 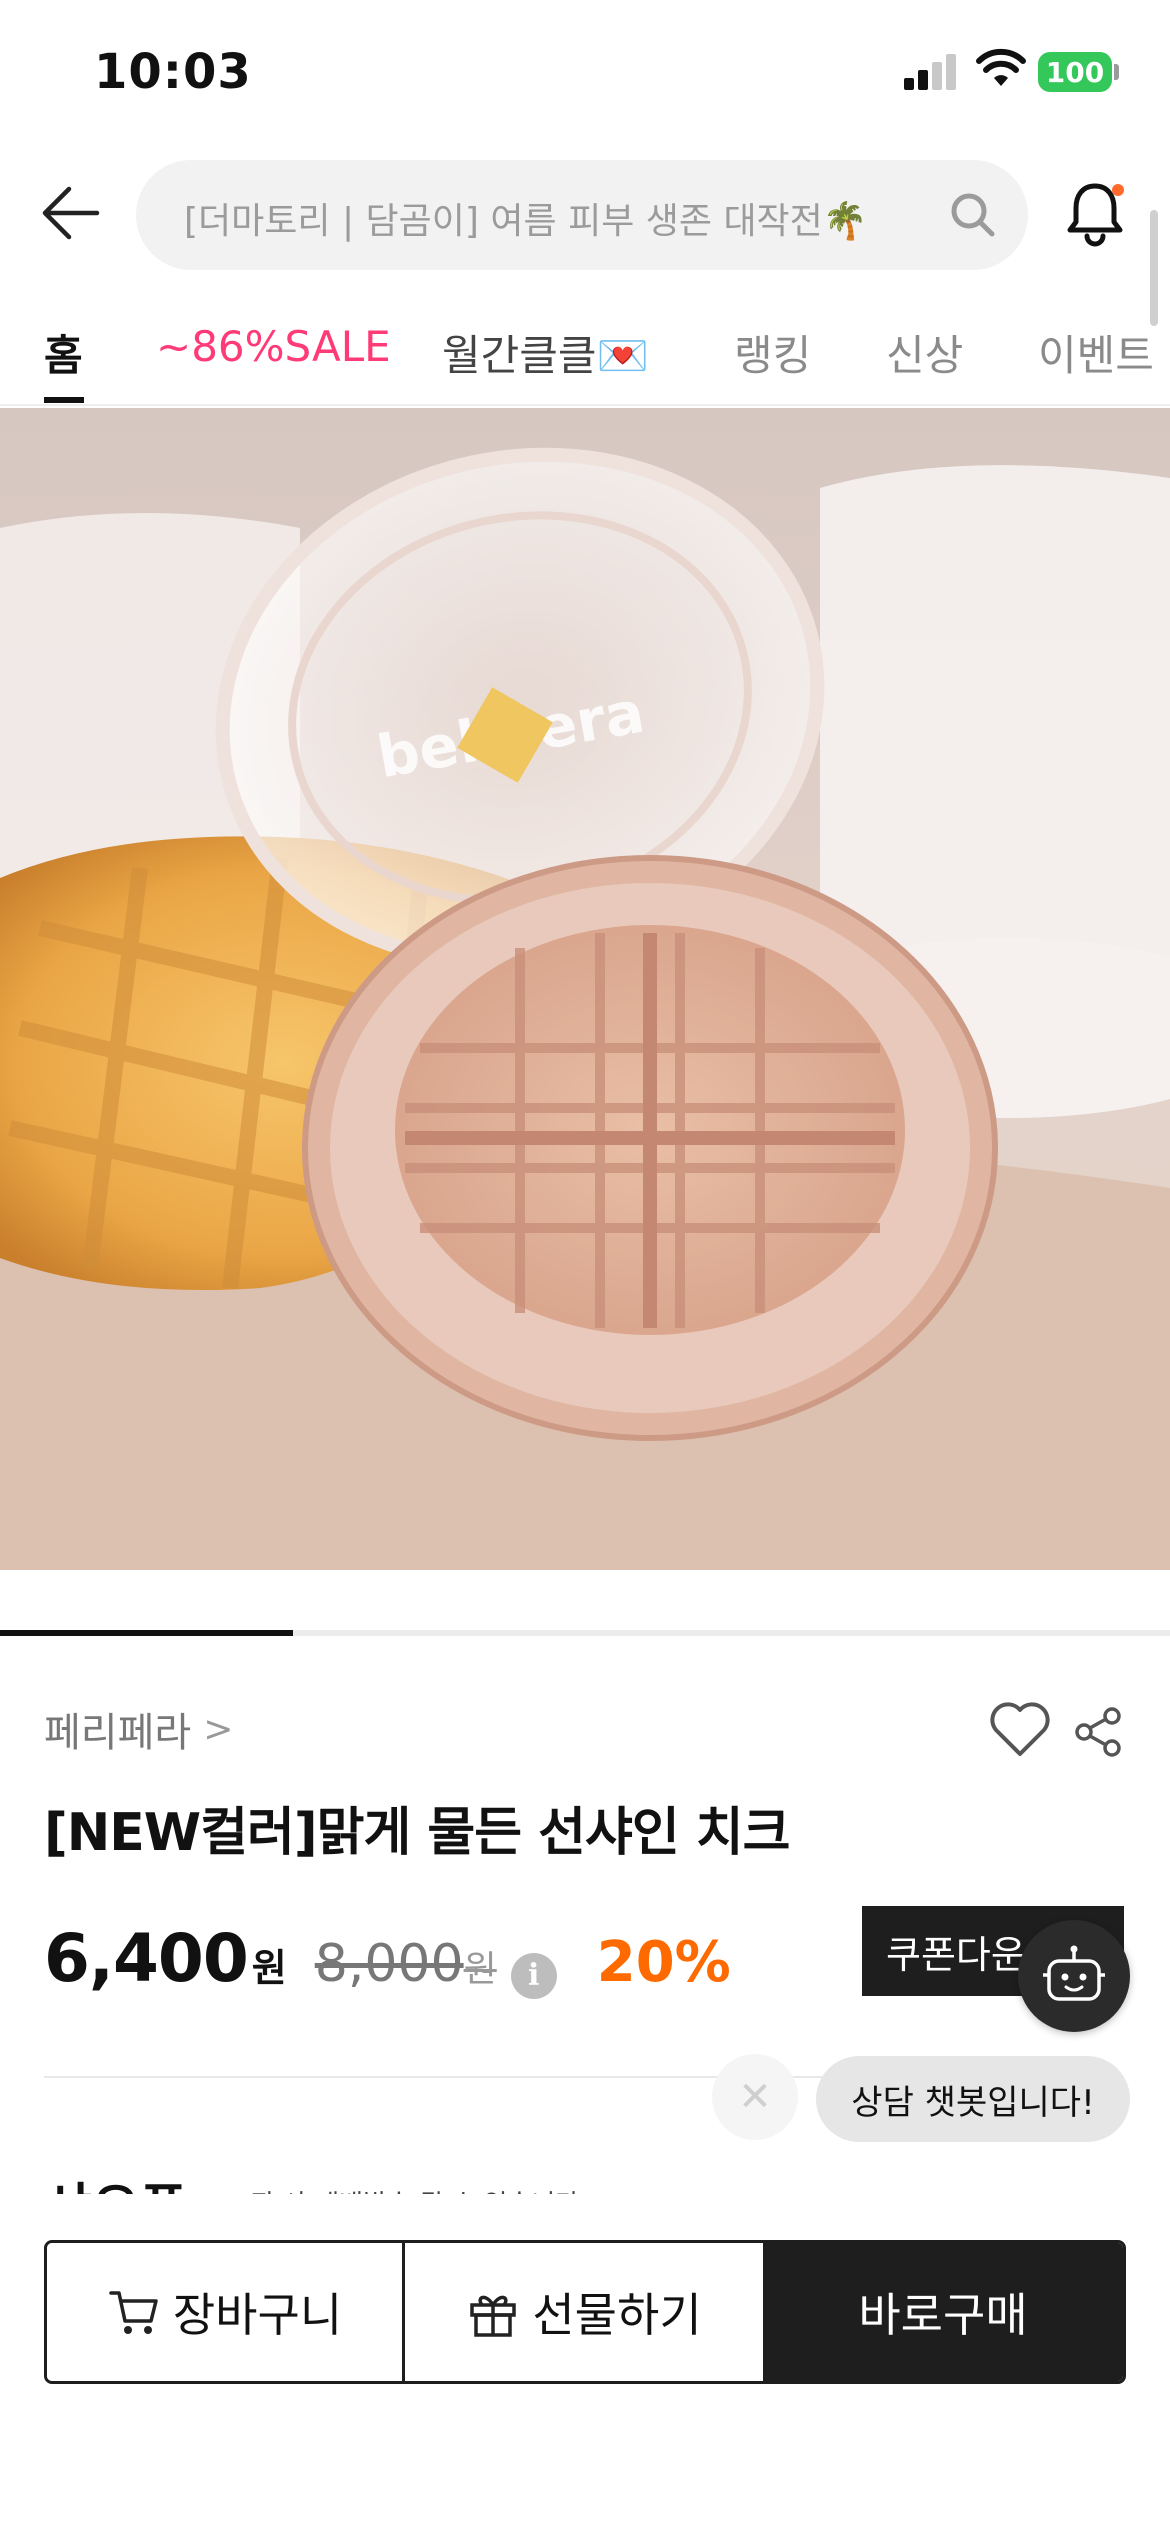 I want to click on cart-icon, so click(x=133, y=2312).